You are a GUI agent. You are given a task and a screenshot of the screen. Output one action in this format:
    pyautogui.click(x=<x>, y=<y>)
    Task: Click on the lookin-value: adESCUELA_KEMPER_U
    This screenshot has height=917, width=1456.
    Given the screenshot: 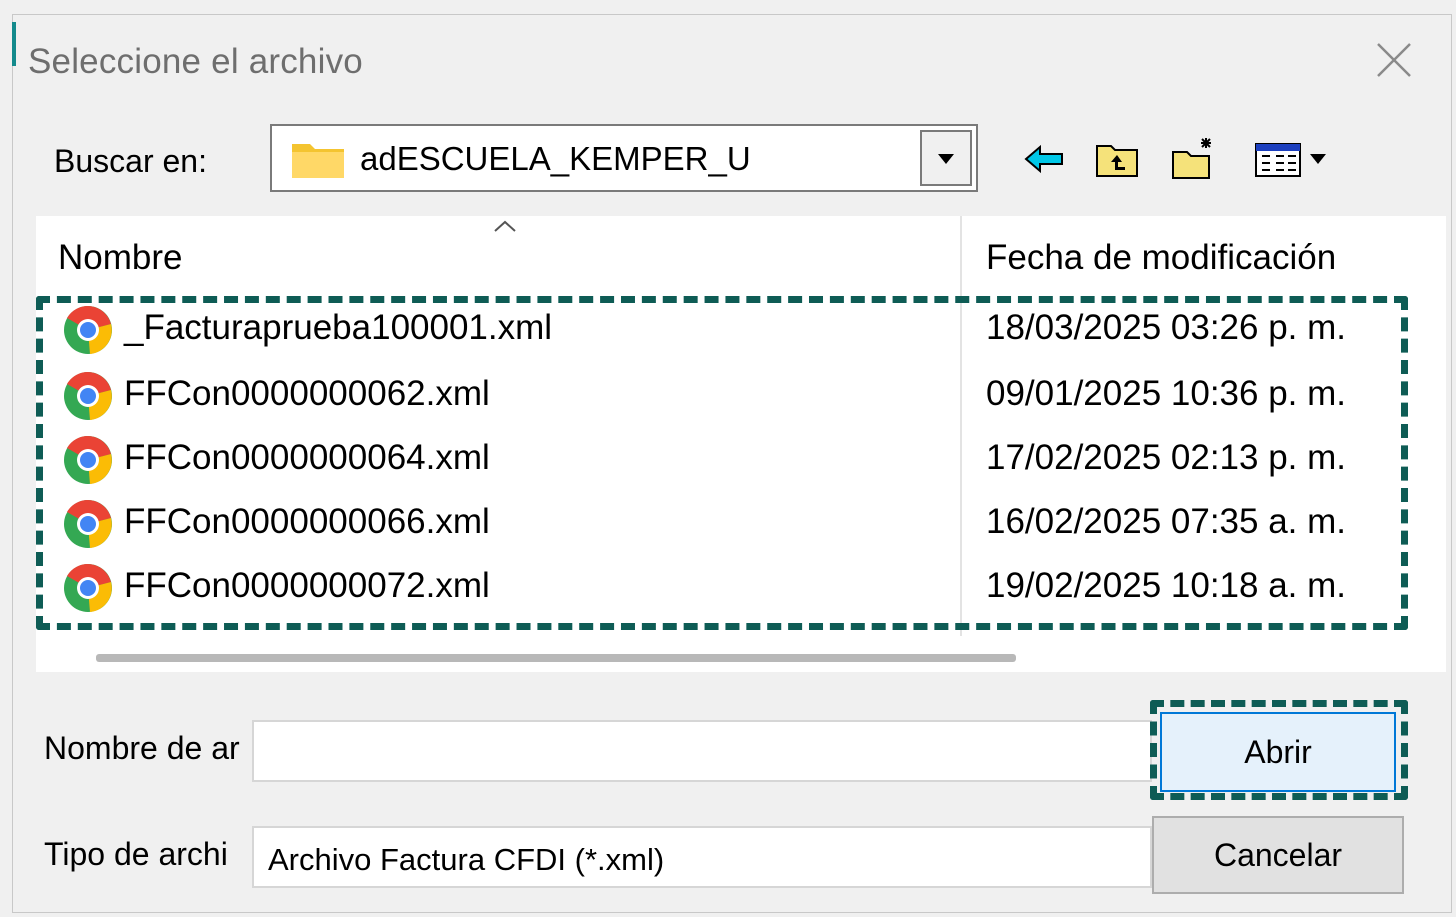 What is the action you would take?
    pyautogui.click(x=555, y=158)
    